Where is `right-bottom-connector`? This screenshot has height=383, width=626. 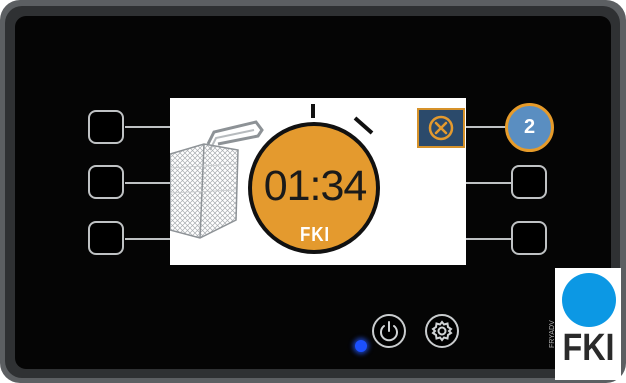 right-bottom-connector is located at coordinates (489, 239).